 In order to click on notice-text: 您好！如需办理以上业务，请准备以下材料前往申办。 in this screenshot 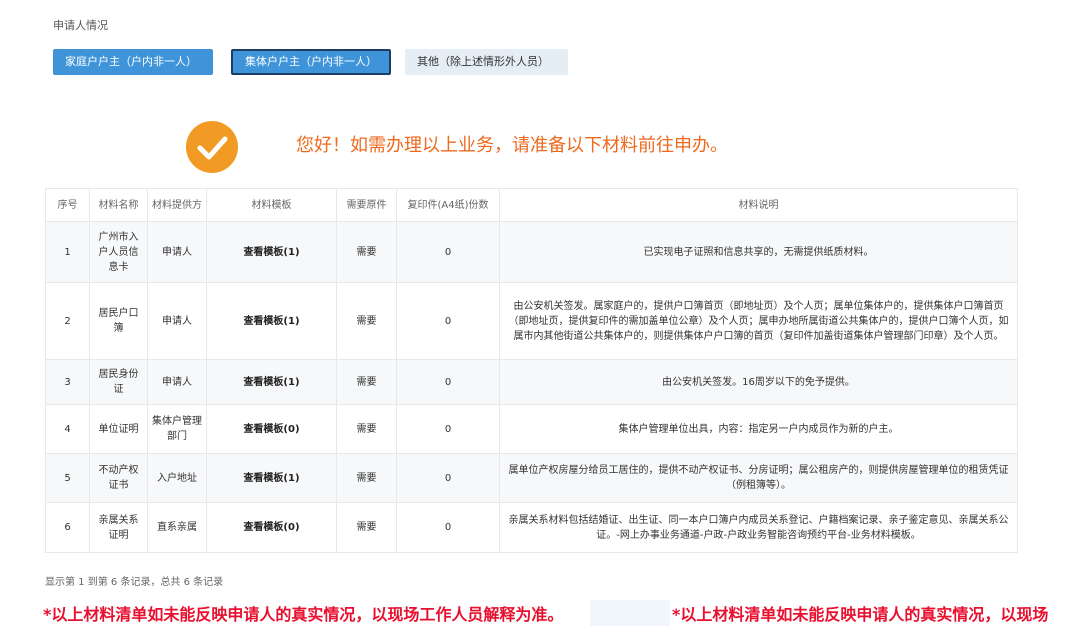, I will do `click(512, 145)`.